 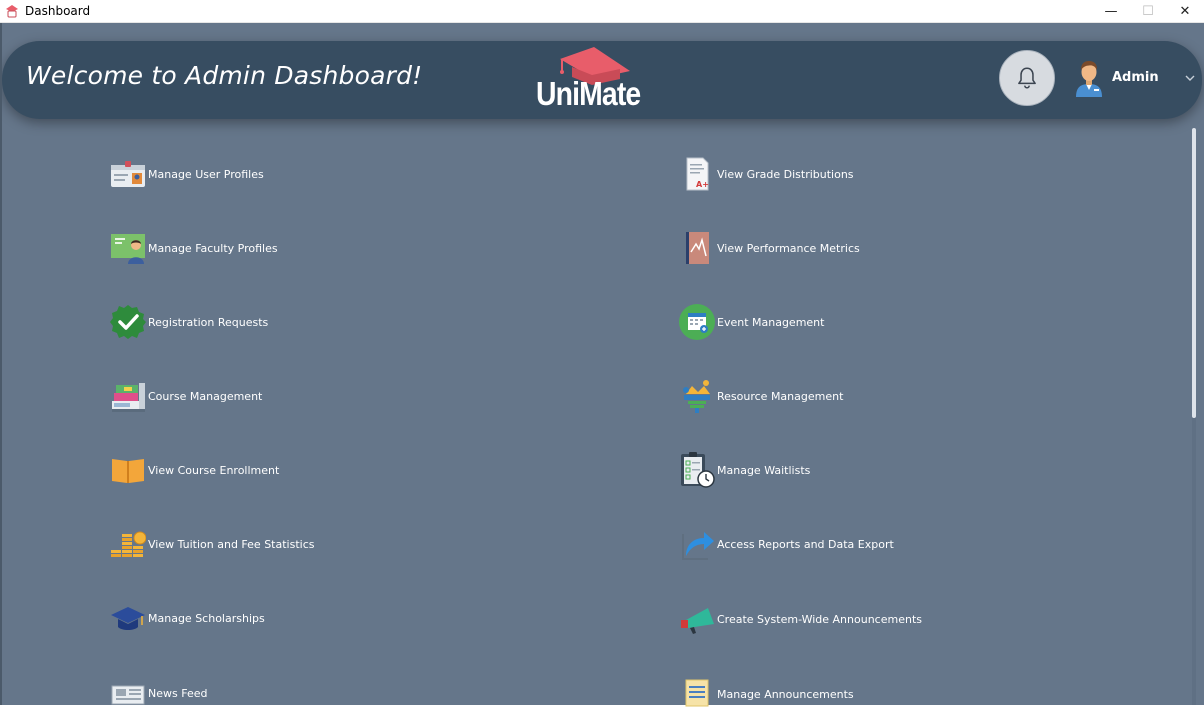 What do you see at coordinates (1190, 78) in the screenshot?
I see `chevron-down-icon` at bounding box center [1190, 78].